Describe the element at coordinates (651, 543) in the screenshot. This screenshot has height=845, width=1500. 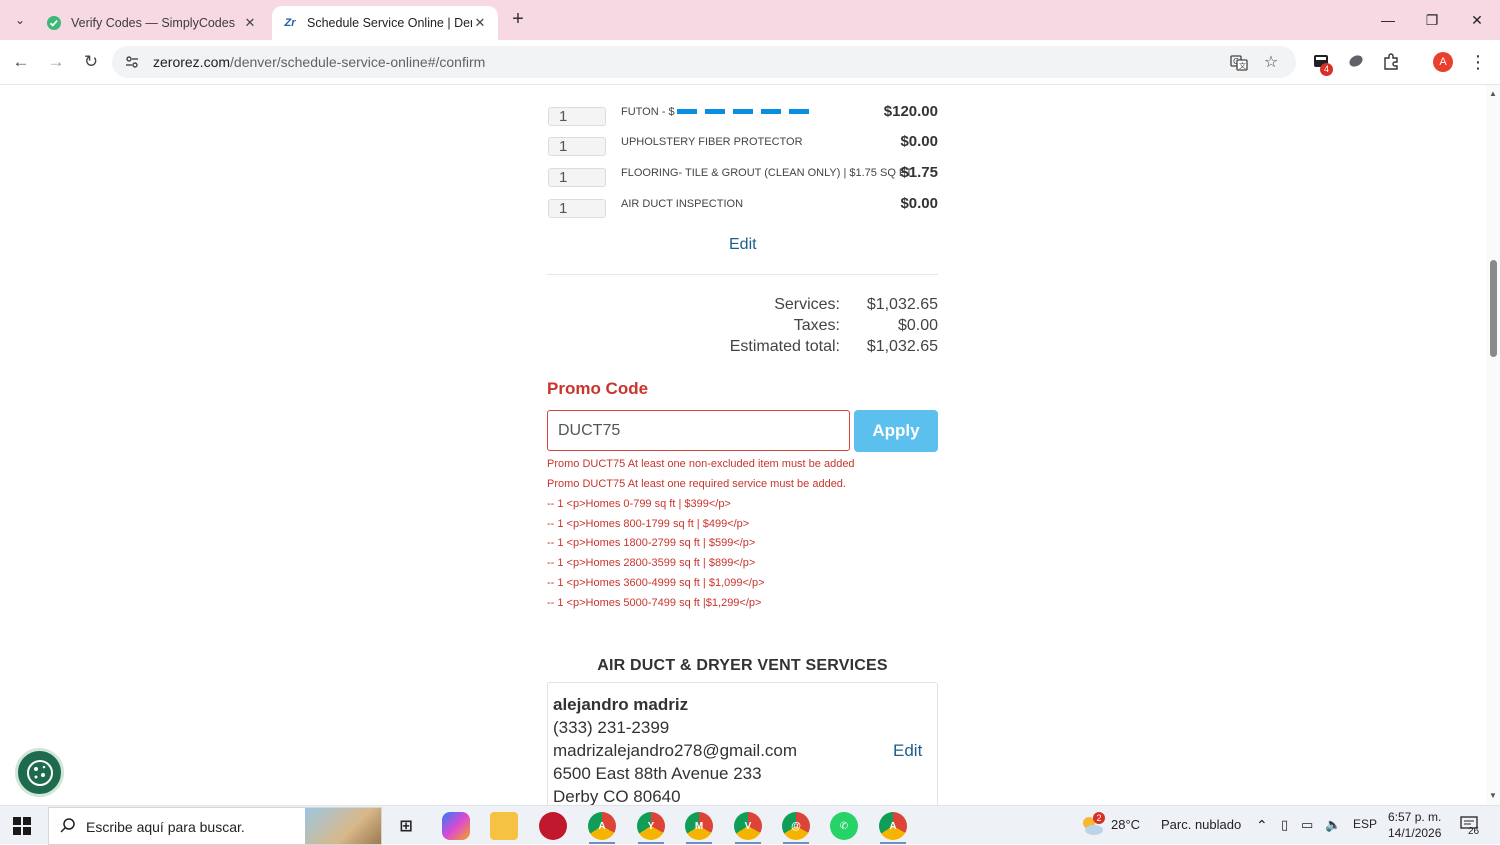
I see `promo-error-detail: -- 1 <p>Homes 1800-2799 sq ft | $599</p>` at that location.